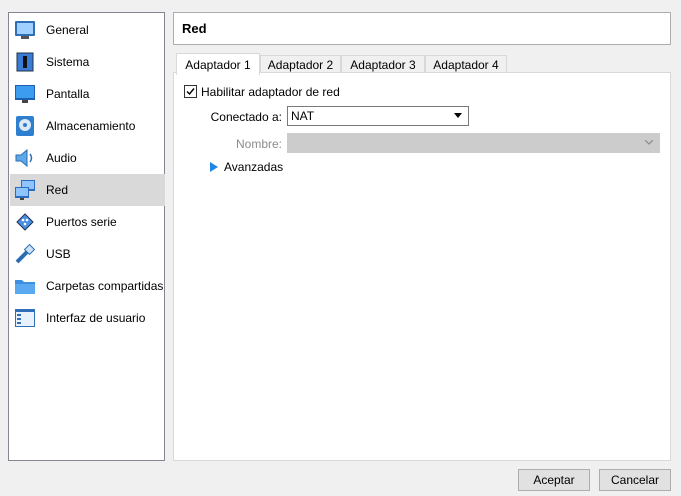 This screenshot has width=681, height=496. Describe the element at coordinates (105, 286) in the screenshot. I see `sidebar-item-label: Carpetas compartidas` at that location.